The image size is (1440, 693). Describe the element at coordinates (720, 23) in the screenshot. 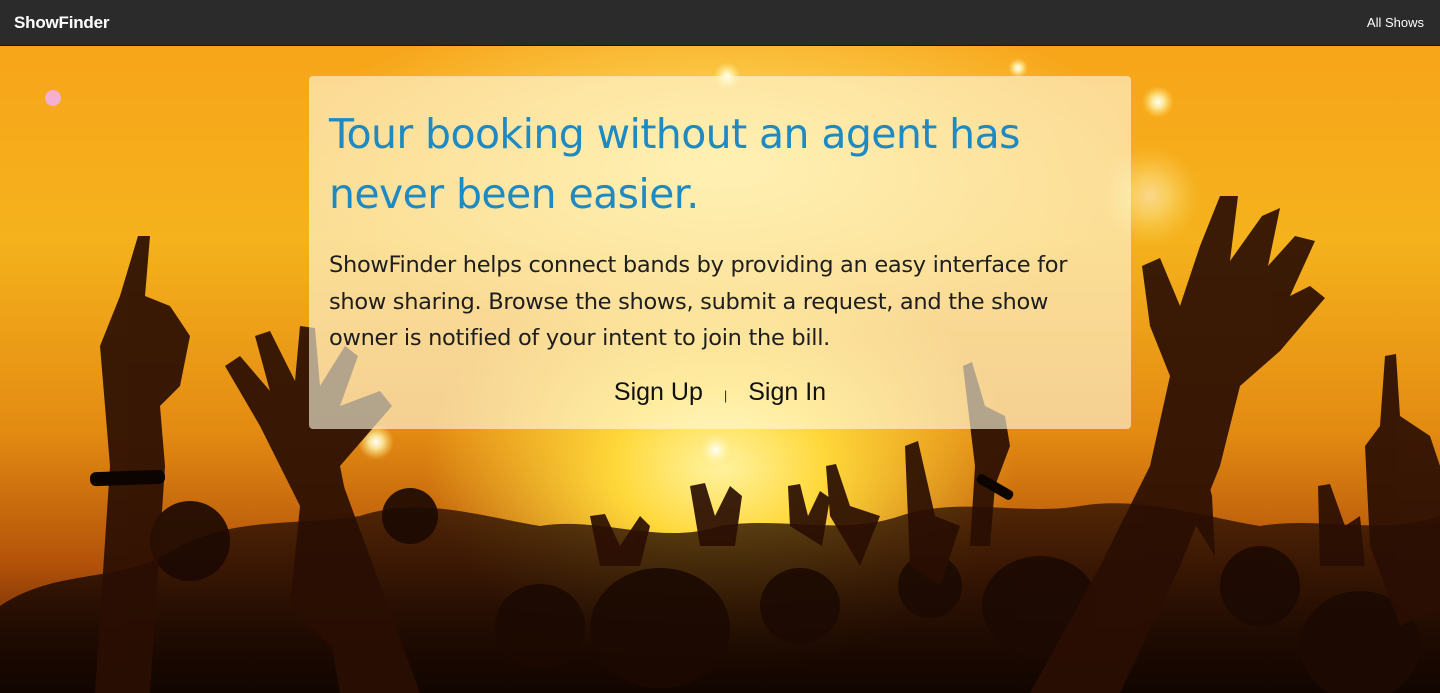

I see `top-navbar: ShowFinder All Shows` at that location.